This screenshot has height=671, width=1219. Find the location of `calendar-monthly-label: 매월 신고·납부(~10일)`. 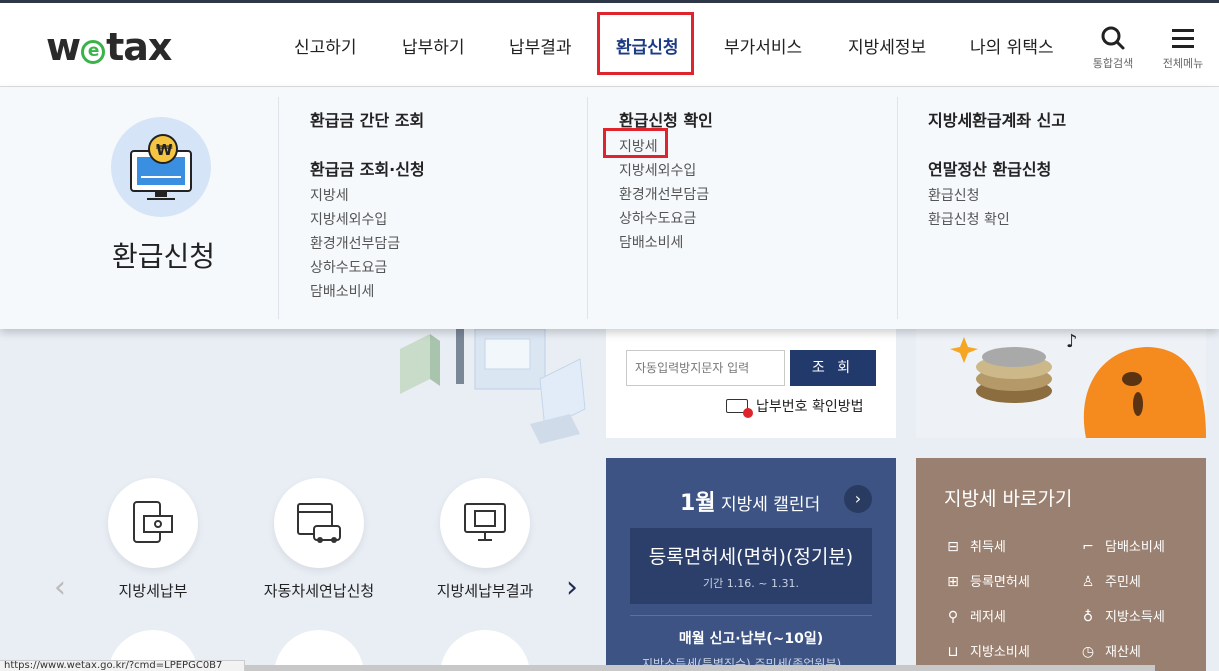

calendar-monthly-label: 매월 신고·납부(~10일) is located at coordinates (751, 639).